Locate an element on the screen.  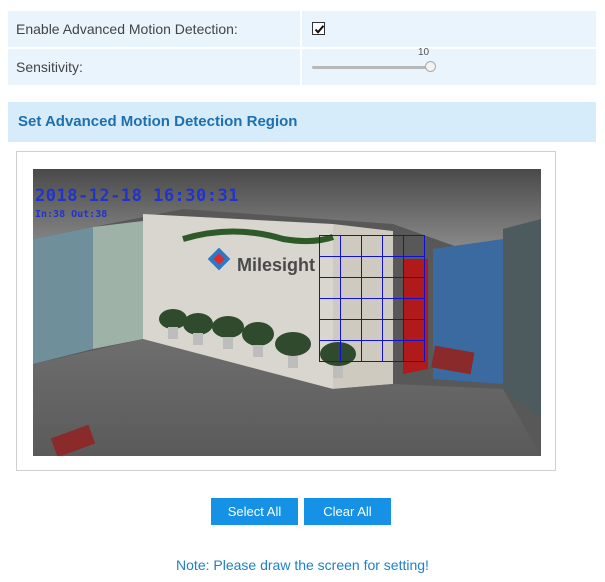
sensitivity-value: 10 is located at coordinates (424, 52).